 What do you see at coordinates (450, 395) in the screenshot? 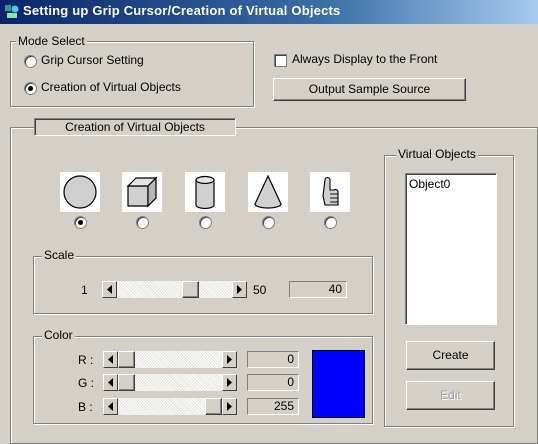
I see `edit-button: Edit` at bounding box center [450, 395].